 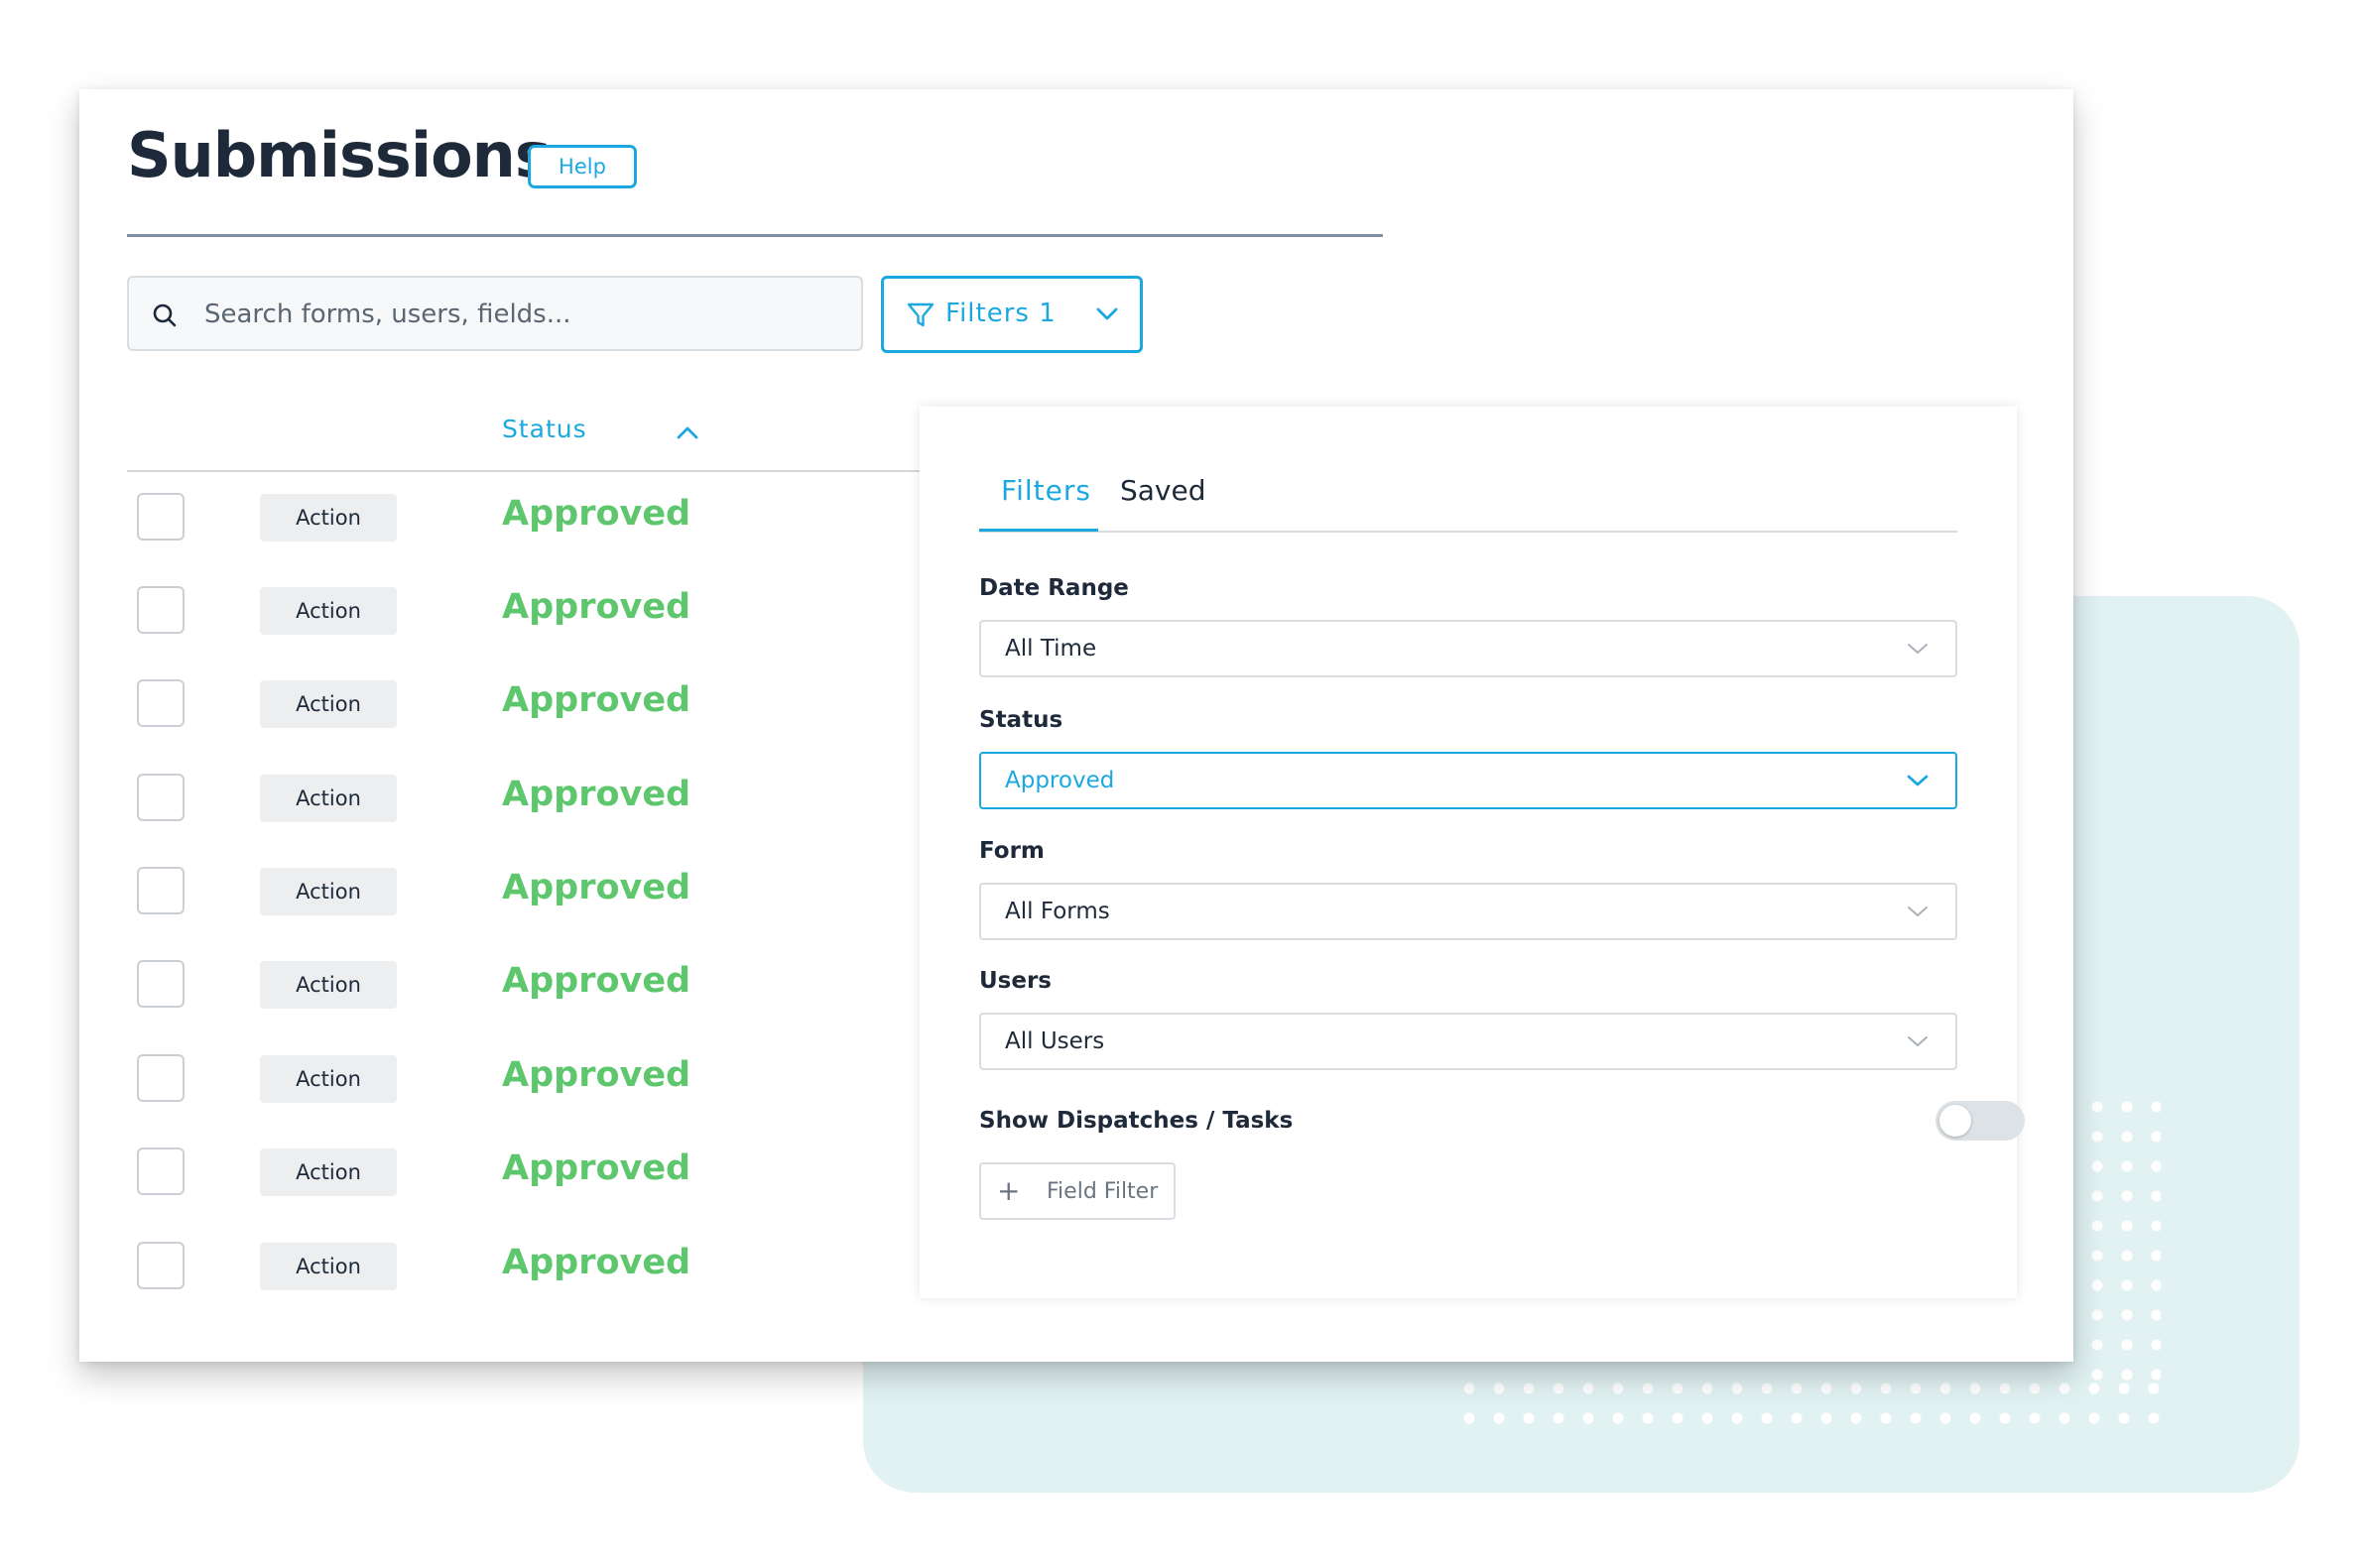 What do you see at coordinates (1163, 490) in the screenshot?
I see `tab-saved: Saved` at bounding box center [1163, 490].